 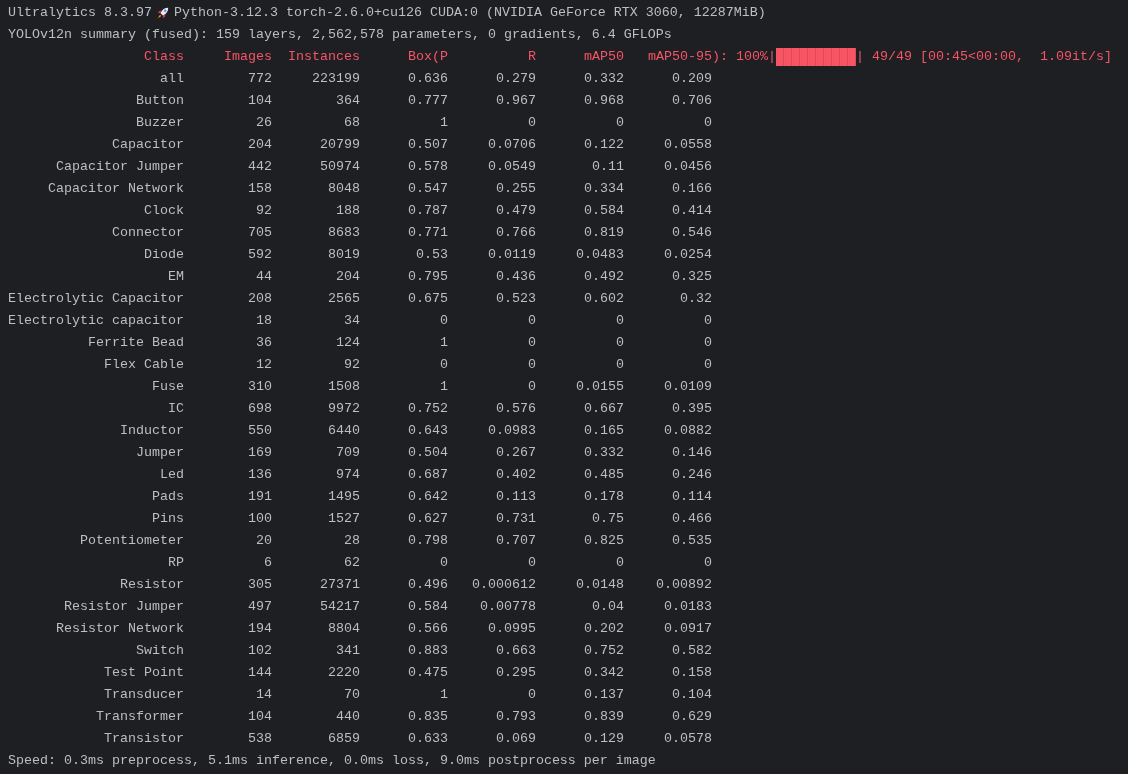 I want to click on class-name-cell-text: Capacitor, so click(x=147, y=145).